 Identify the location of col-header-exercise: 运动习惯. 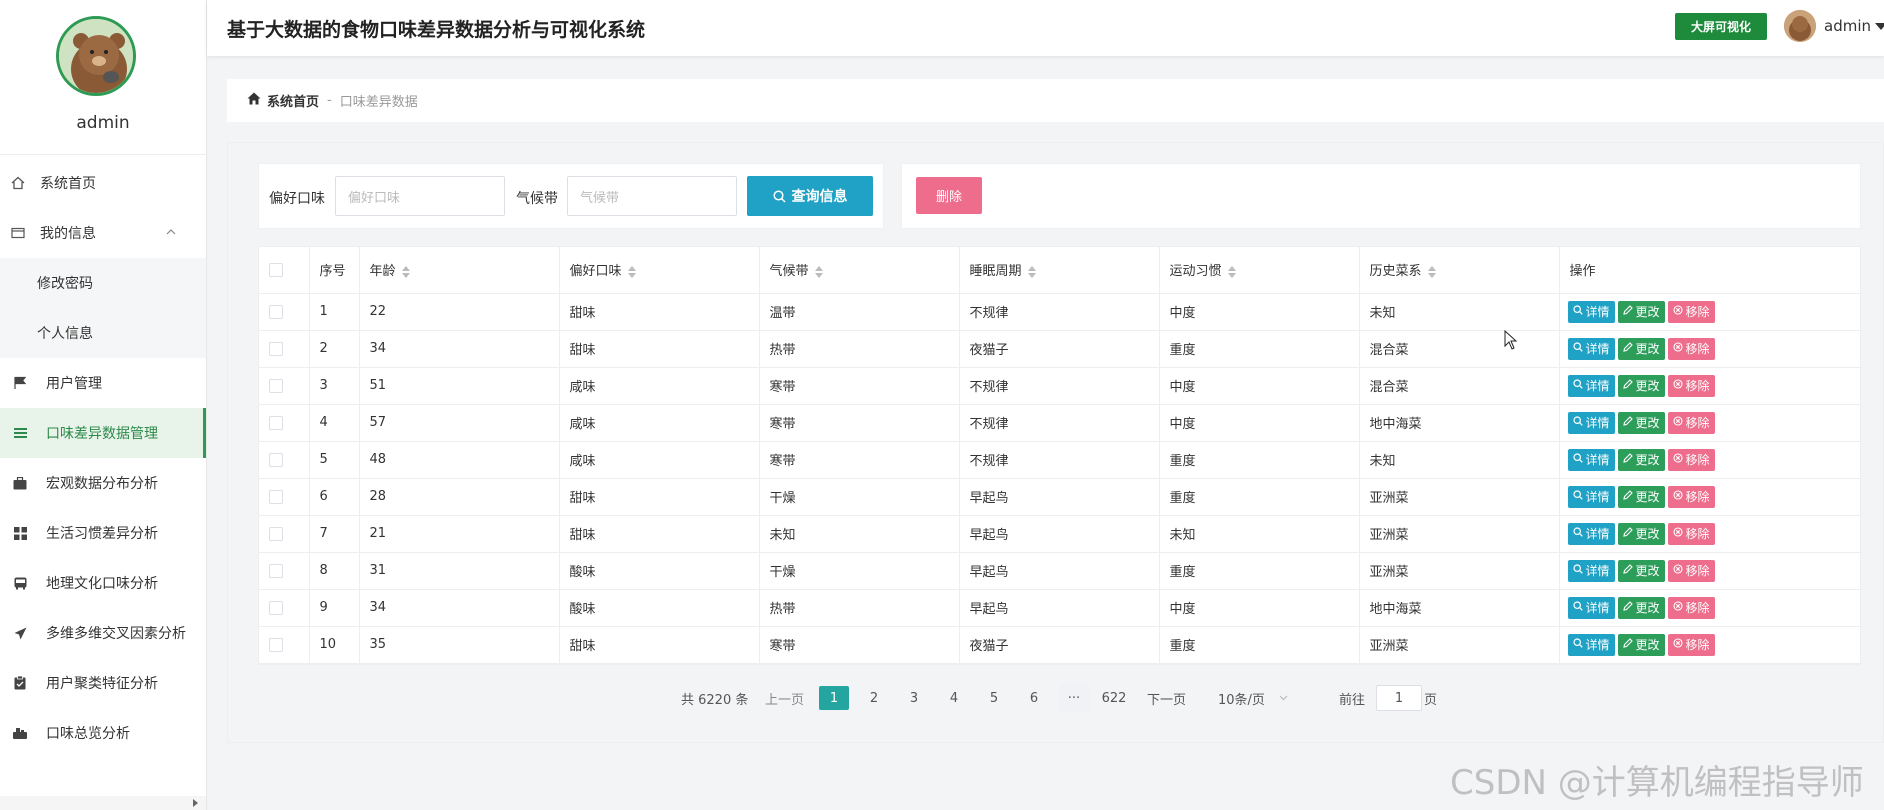
(1259, 270).